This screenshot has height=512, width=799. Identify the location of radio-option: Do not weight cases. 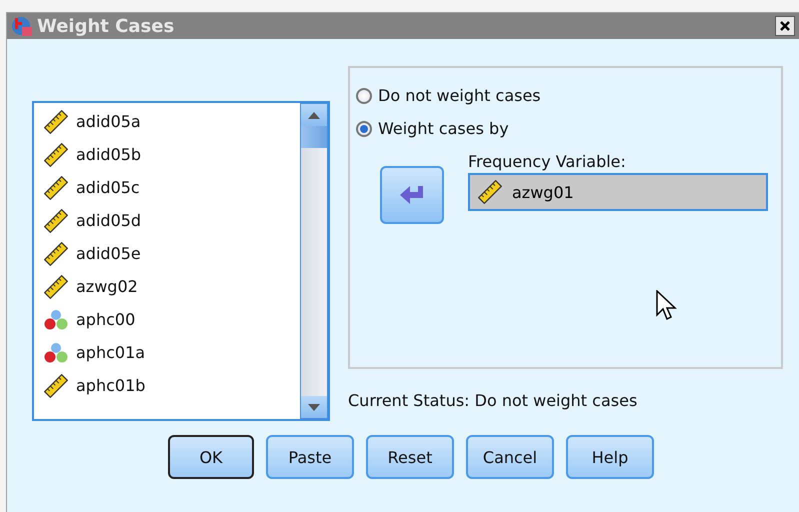
(565, 95).